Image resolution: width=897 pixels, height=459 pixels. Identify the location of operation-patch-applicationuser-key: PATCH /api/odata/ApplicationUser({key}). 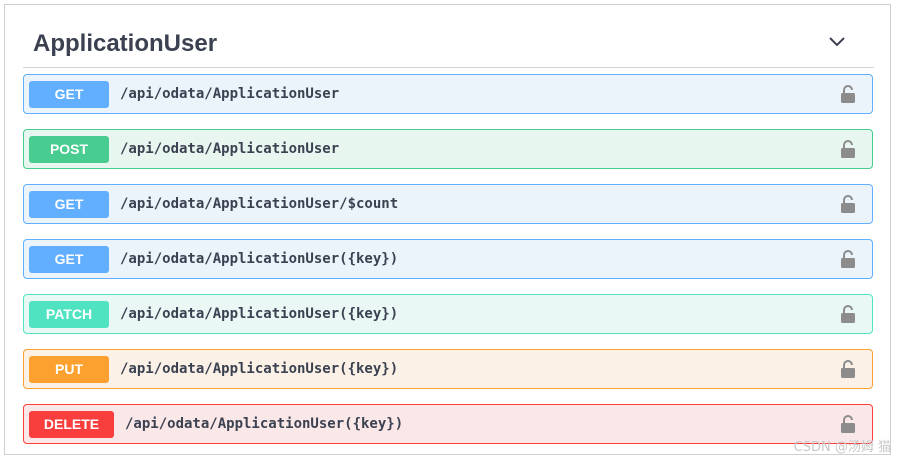
(448, 314).